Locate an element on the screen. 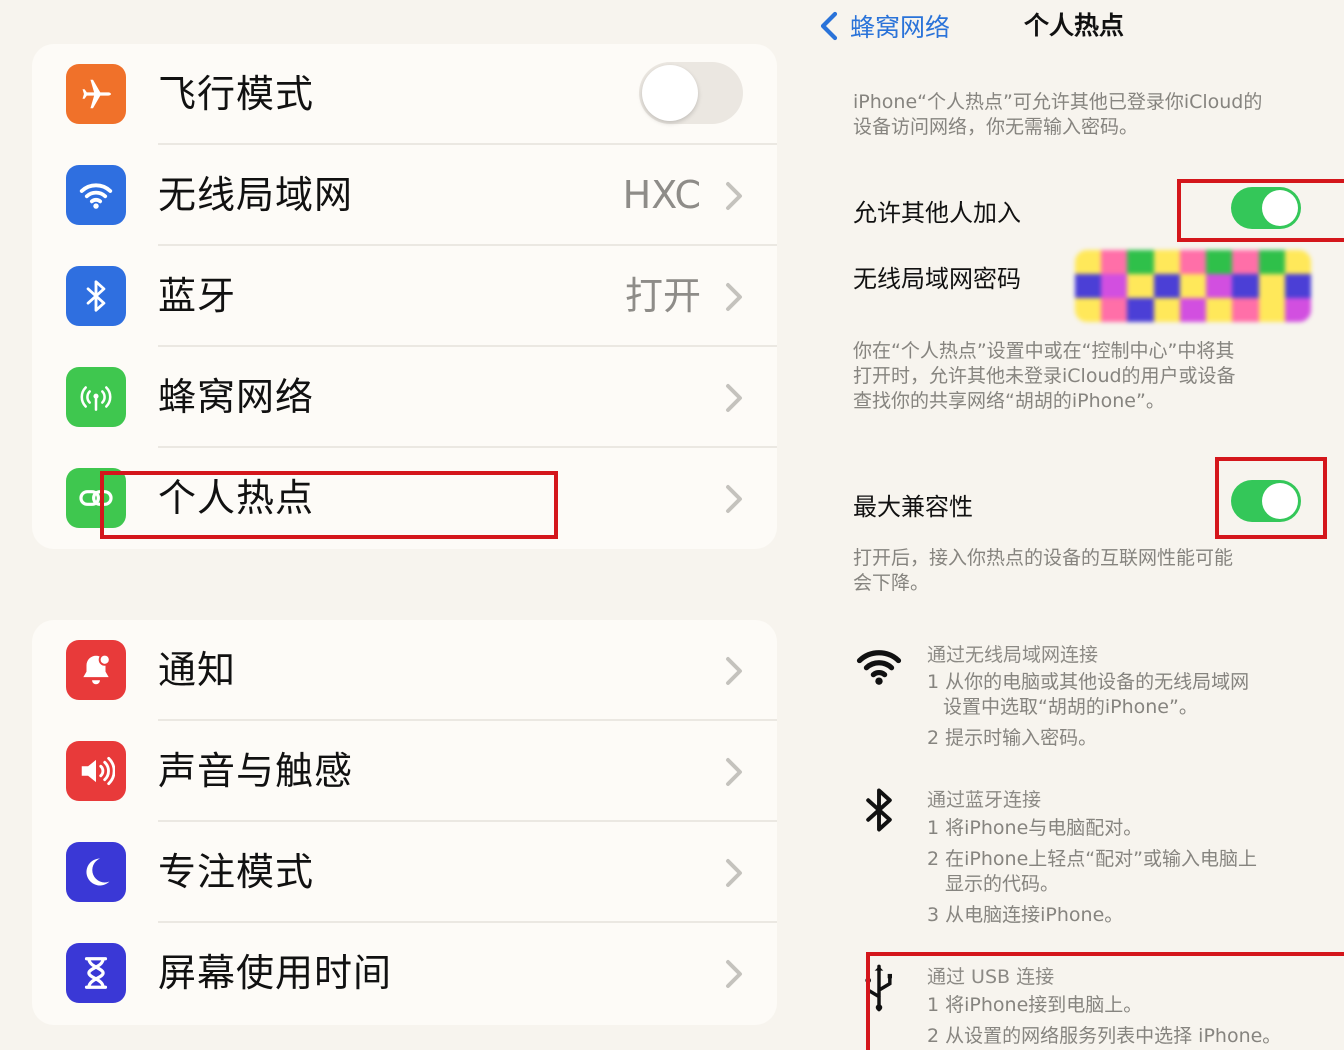 The width and height of the screenshot is (1344, 1050). settings-row-airplane-mode: 飞行模式 is located at coordinates (404, 94).